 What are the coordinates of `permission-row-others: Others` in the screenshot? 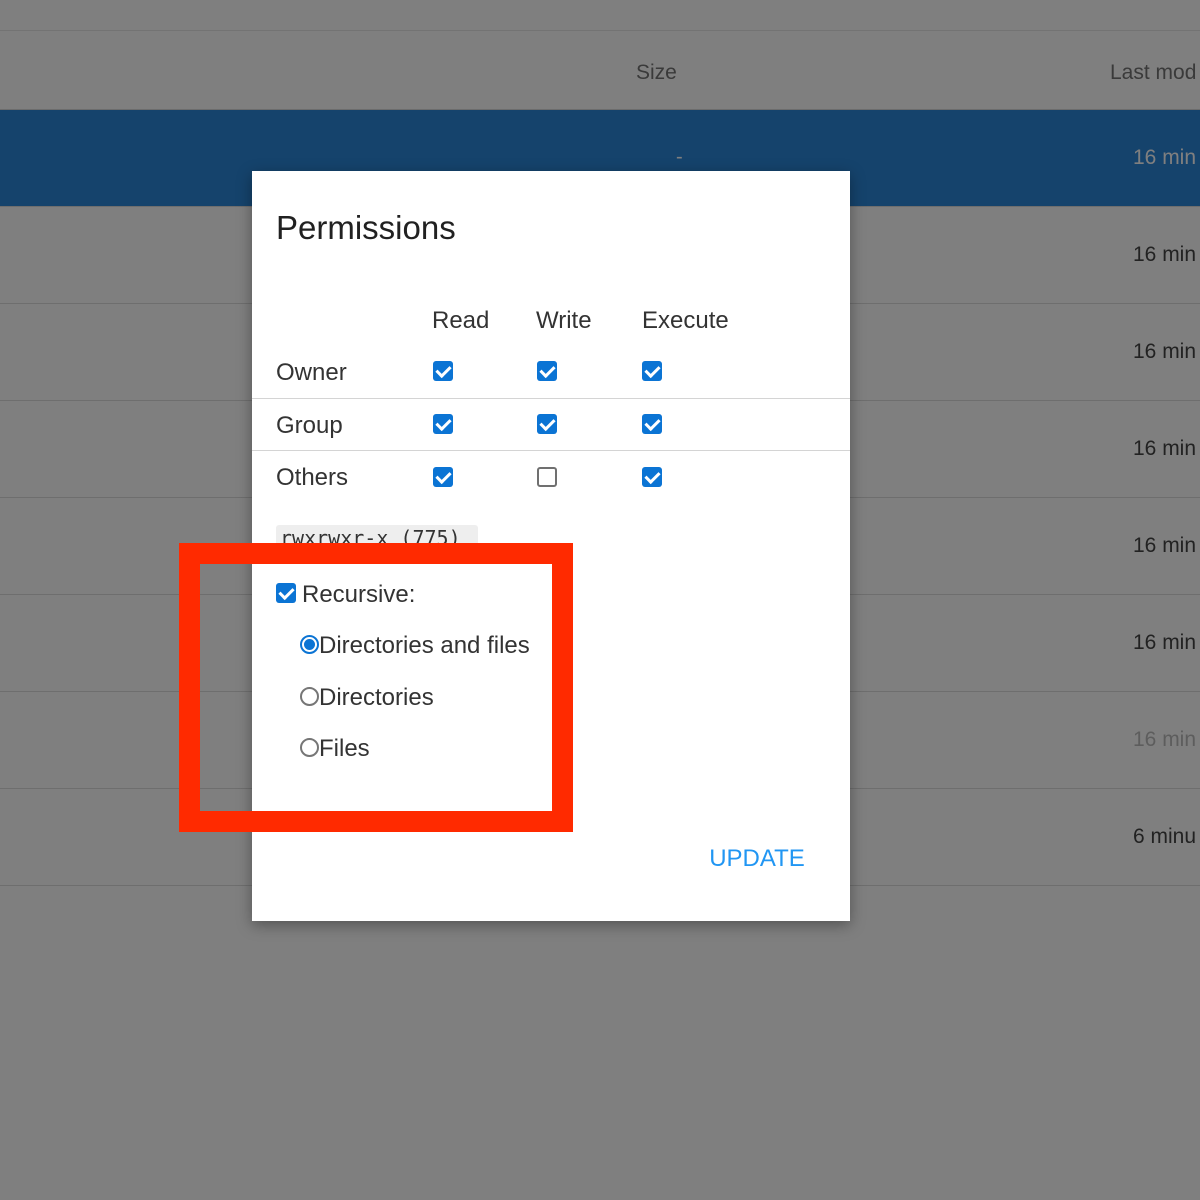 It's located at (551, 476).